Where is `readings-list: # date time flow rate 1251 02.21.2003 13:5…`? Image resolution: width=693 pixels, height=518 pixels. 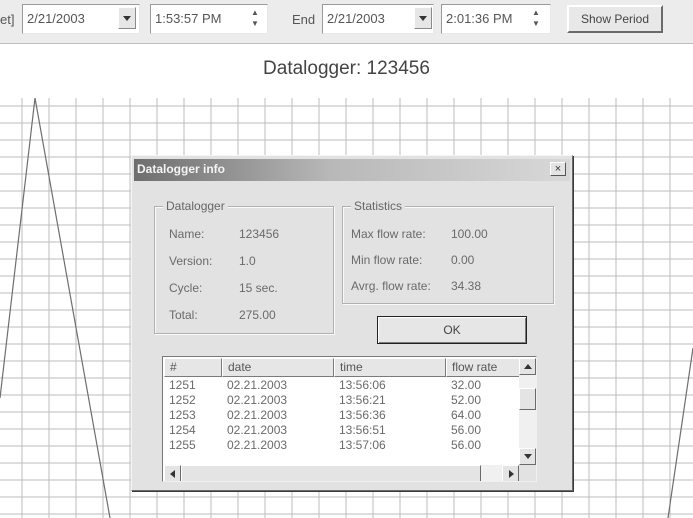
readings-list: # date time flow rate 1251 02.21.2003 13:5… is located at coordinates (349, 419).